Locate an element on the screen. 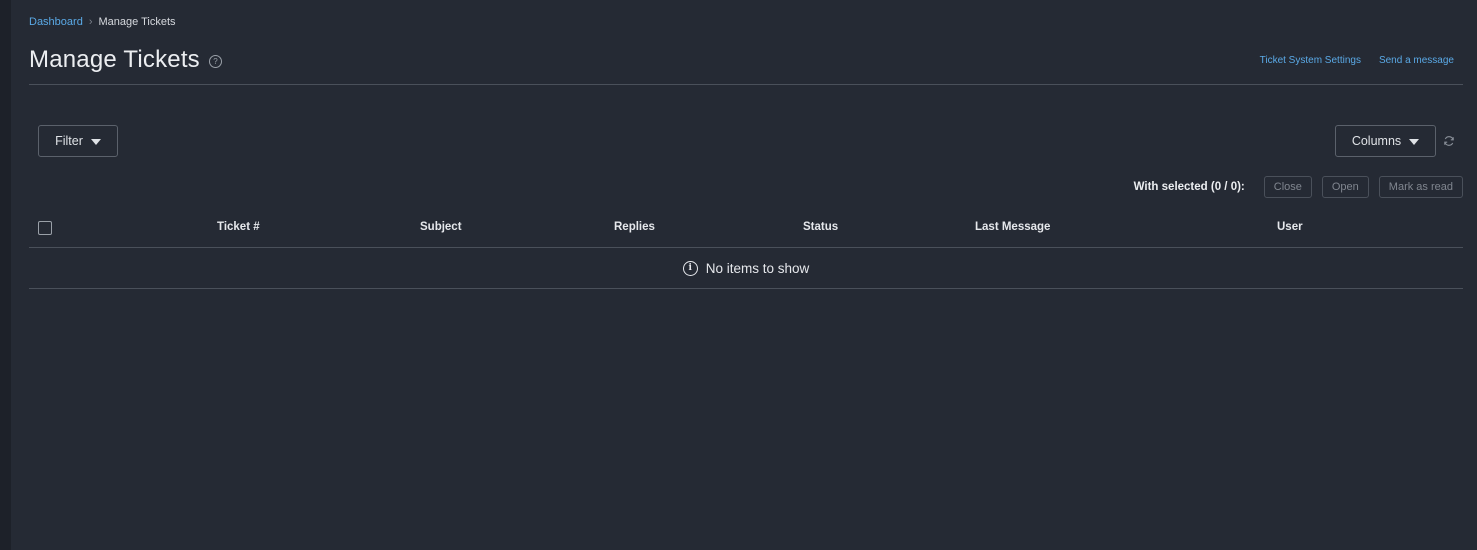 The width and height of the screenshot is (1477, 550). filter-dropdown-button: Filter is located at coordinates (78, 141).